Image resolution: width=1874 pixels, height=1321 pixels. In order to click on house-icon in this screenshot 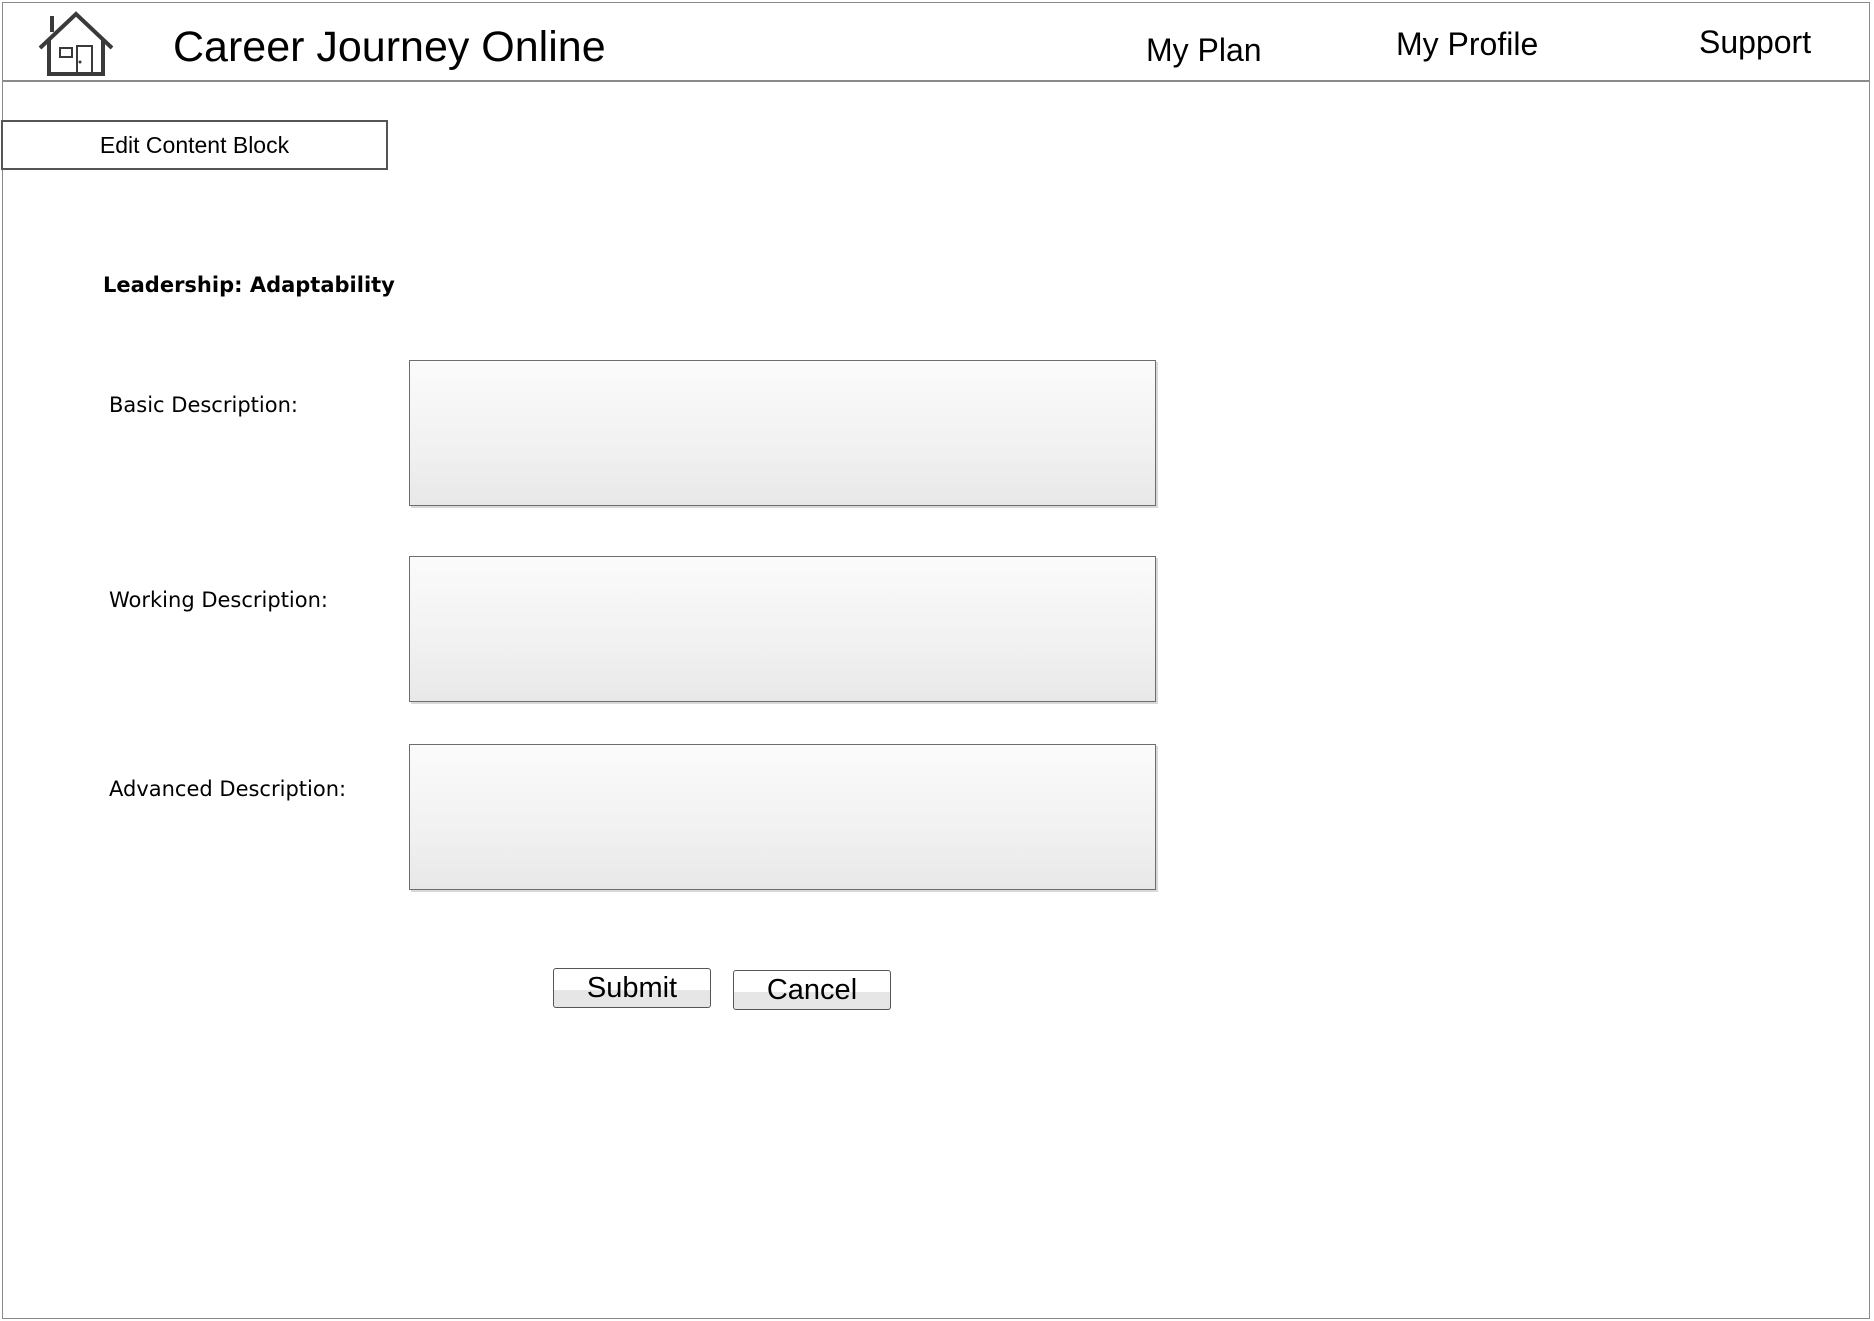, I will do `click(76, 44)`.